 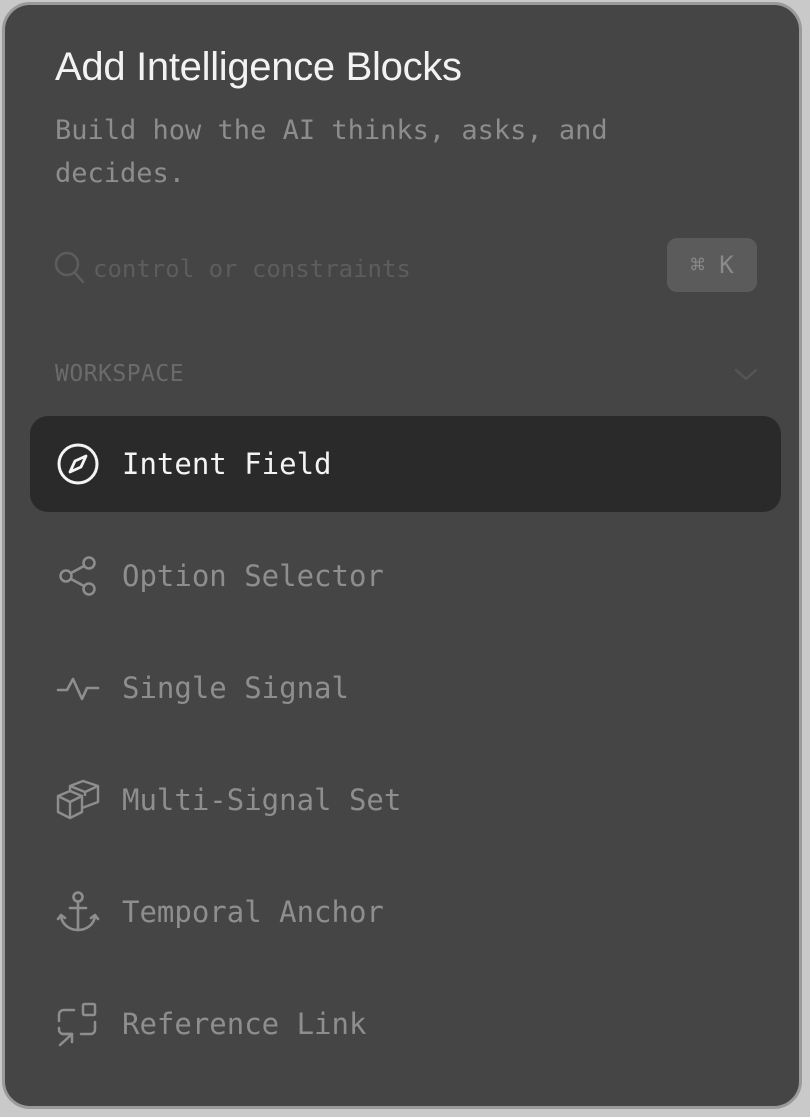 What do you see at coordinates (373, 269) in the screenshot?
I see `search-input` at bounding box center [373, 269].